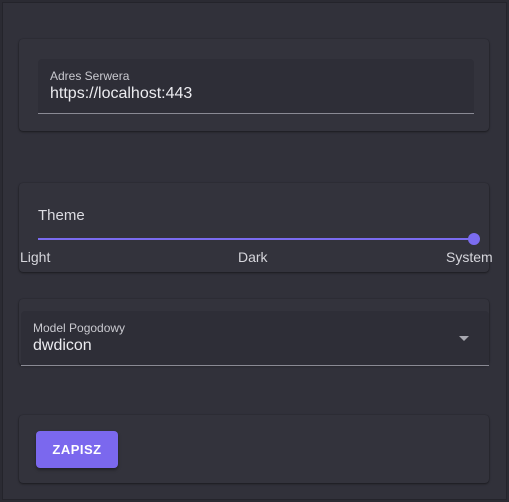 This screenshot has height=502, width=509. Describe the element at coordinates (77, 449) in the screenshot. I see `save-button: ZAPISZ` at that location.